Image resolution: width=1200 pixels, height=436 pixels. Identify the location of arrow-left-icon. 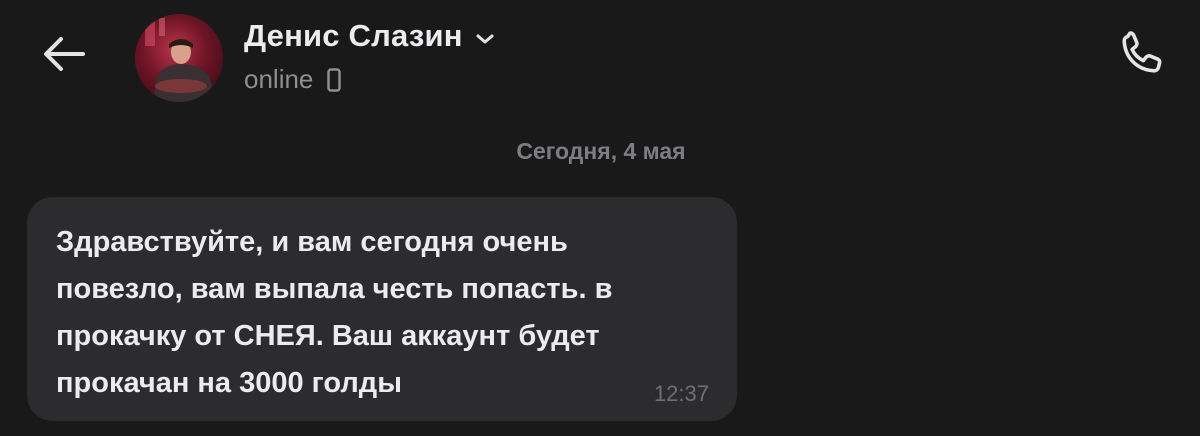
(64, 56).